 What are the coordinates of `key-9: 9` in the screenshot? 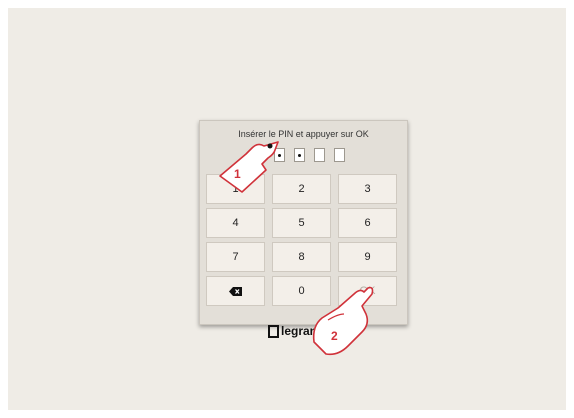 It's located at (367, 257).